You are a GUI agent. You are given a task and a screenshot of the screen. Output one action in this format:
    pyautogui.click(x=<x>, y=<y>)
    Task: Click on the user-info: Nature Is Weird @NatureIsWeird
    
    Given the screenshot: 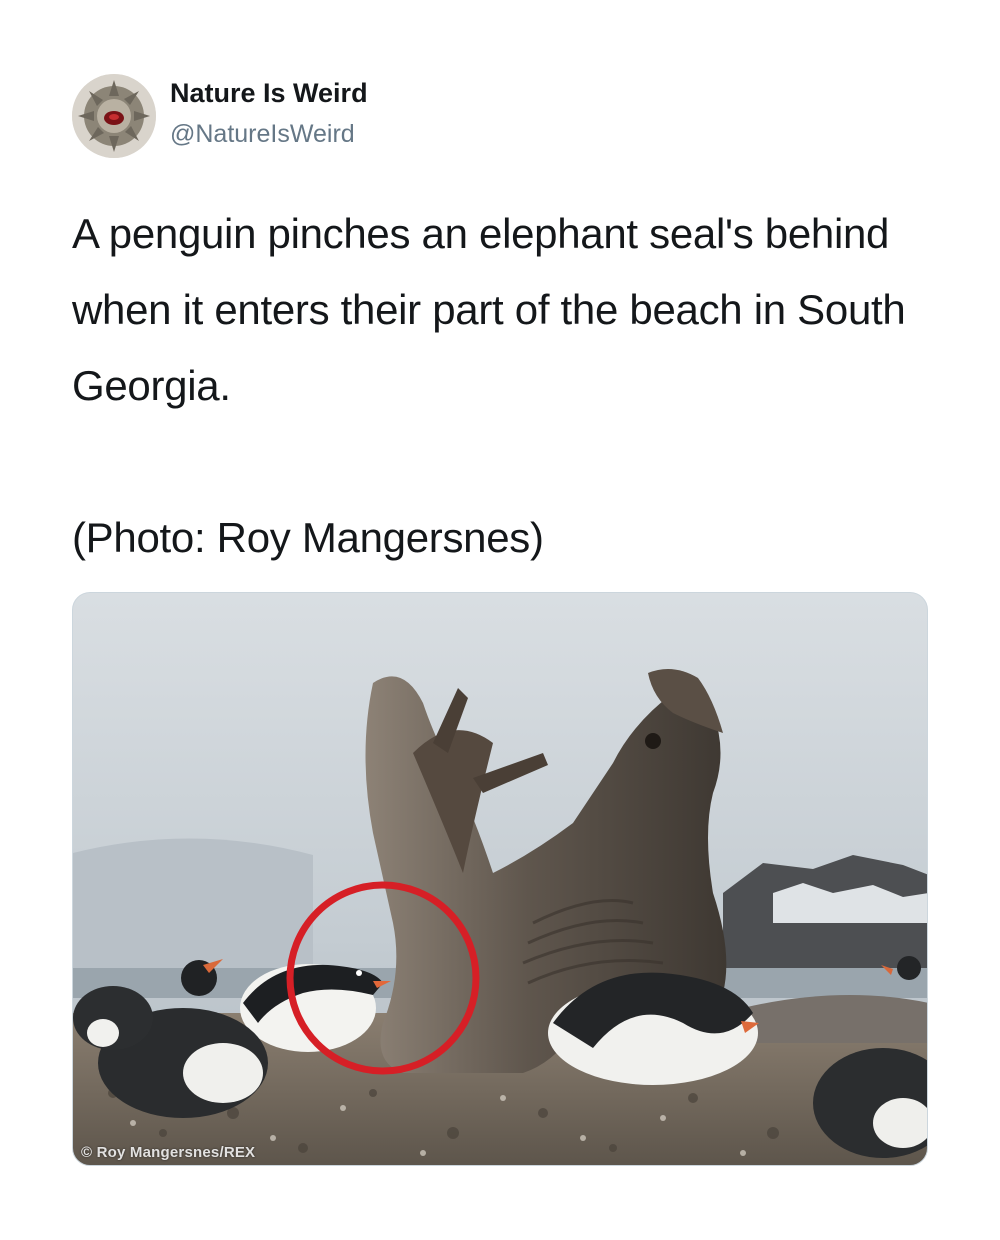 What is the action you would take?
    pyautogui.click(x=269, y=113)
    